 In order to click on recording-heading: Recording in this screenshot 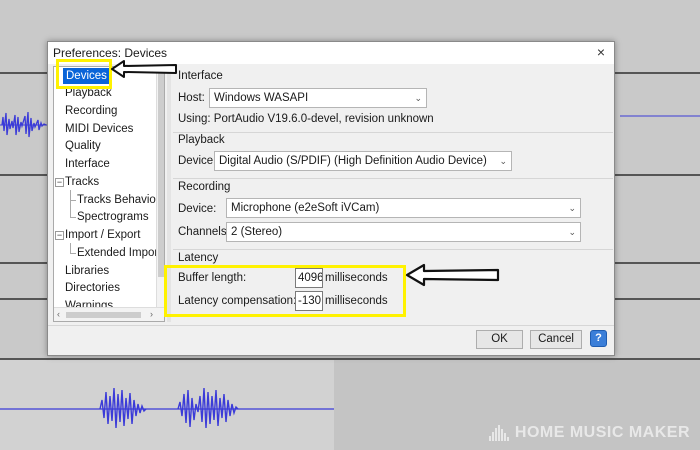, I will do `click(204, 187)`.